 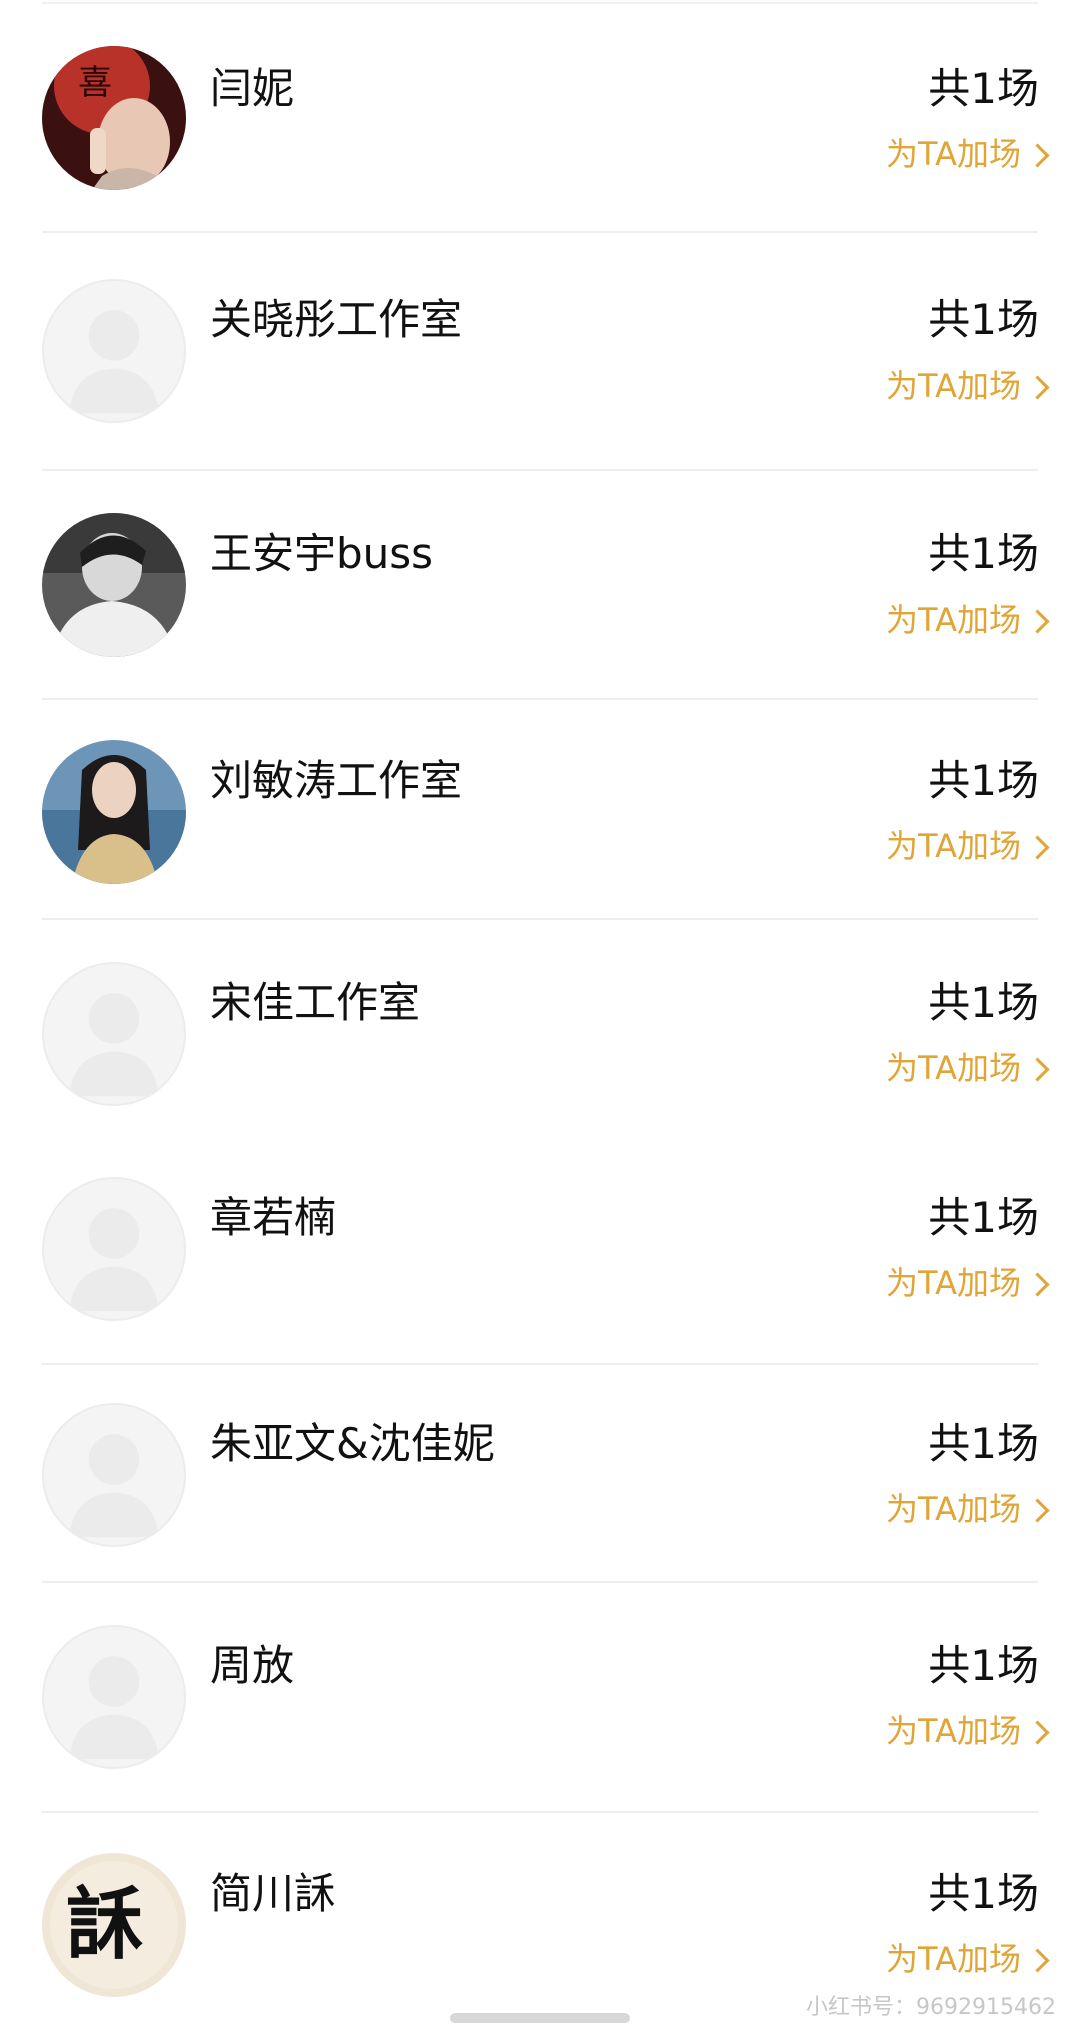 What do you see at coordinates (95, 83) in the screenshot?
I see `svg-text: 喜` at bounding box center [95, 83].